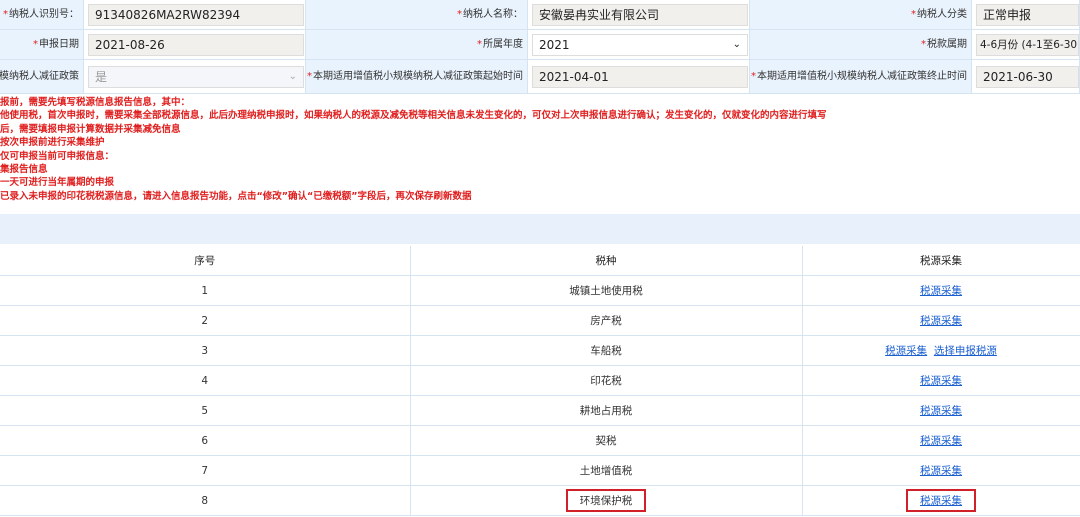 This screenshot has height=517, width=1080. What do you see at coordinates (861, 45) in the screenshot?
I see `tax-period-label: * 税款属期` at bounding box center [861, 45].